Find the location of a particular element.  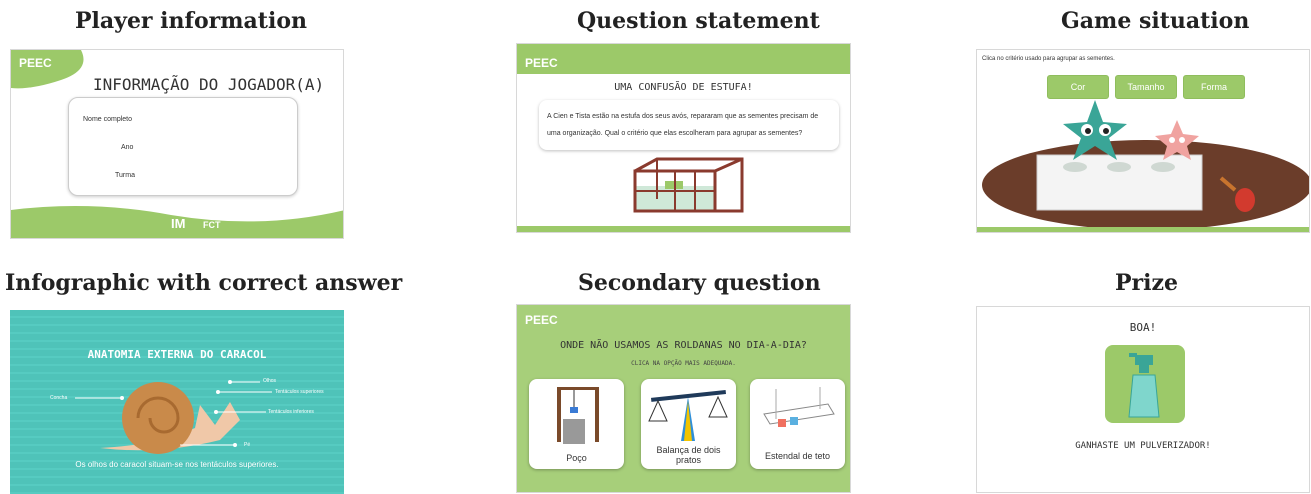

field-label-class: Turma is located at coordinates (125, 175).